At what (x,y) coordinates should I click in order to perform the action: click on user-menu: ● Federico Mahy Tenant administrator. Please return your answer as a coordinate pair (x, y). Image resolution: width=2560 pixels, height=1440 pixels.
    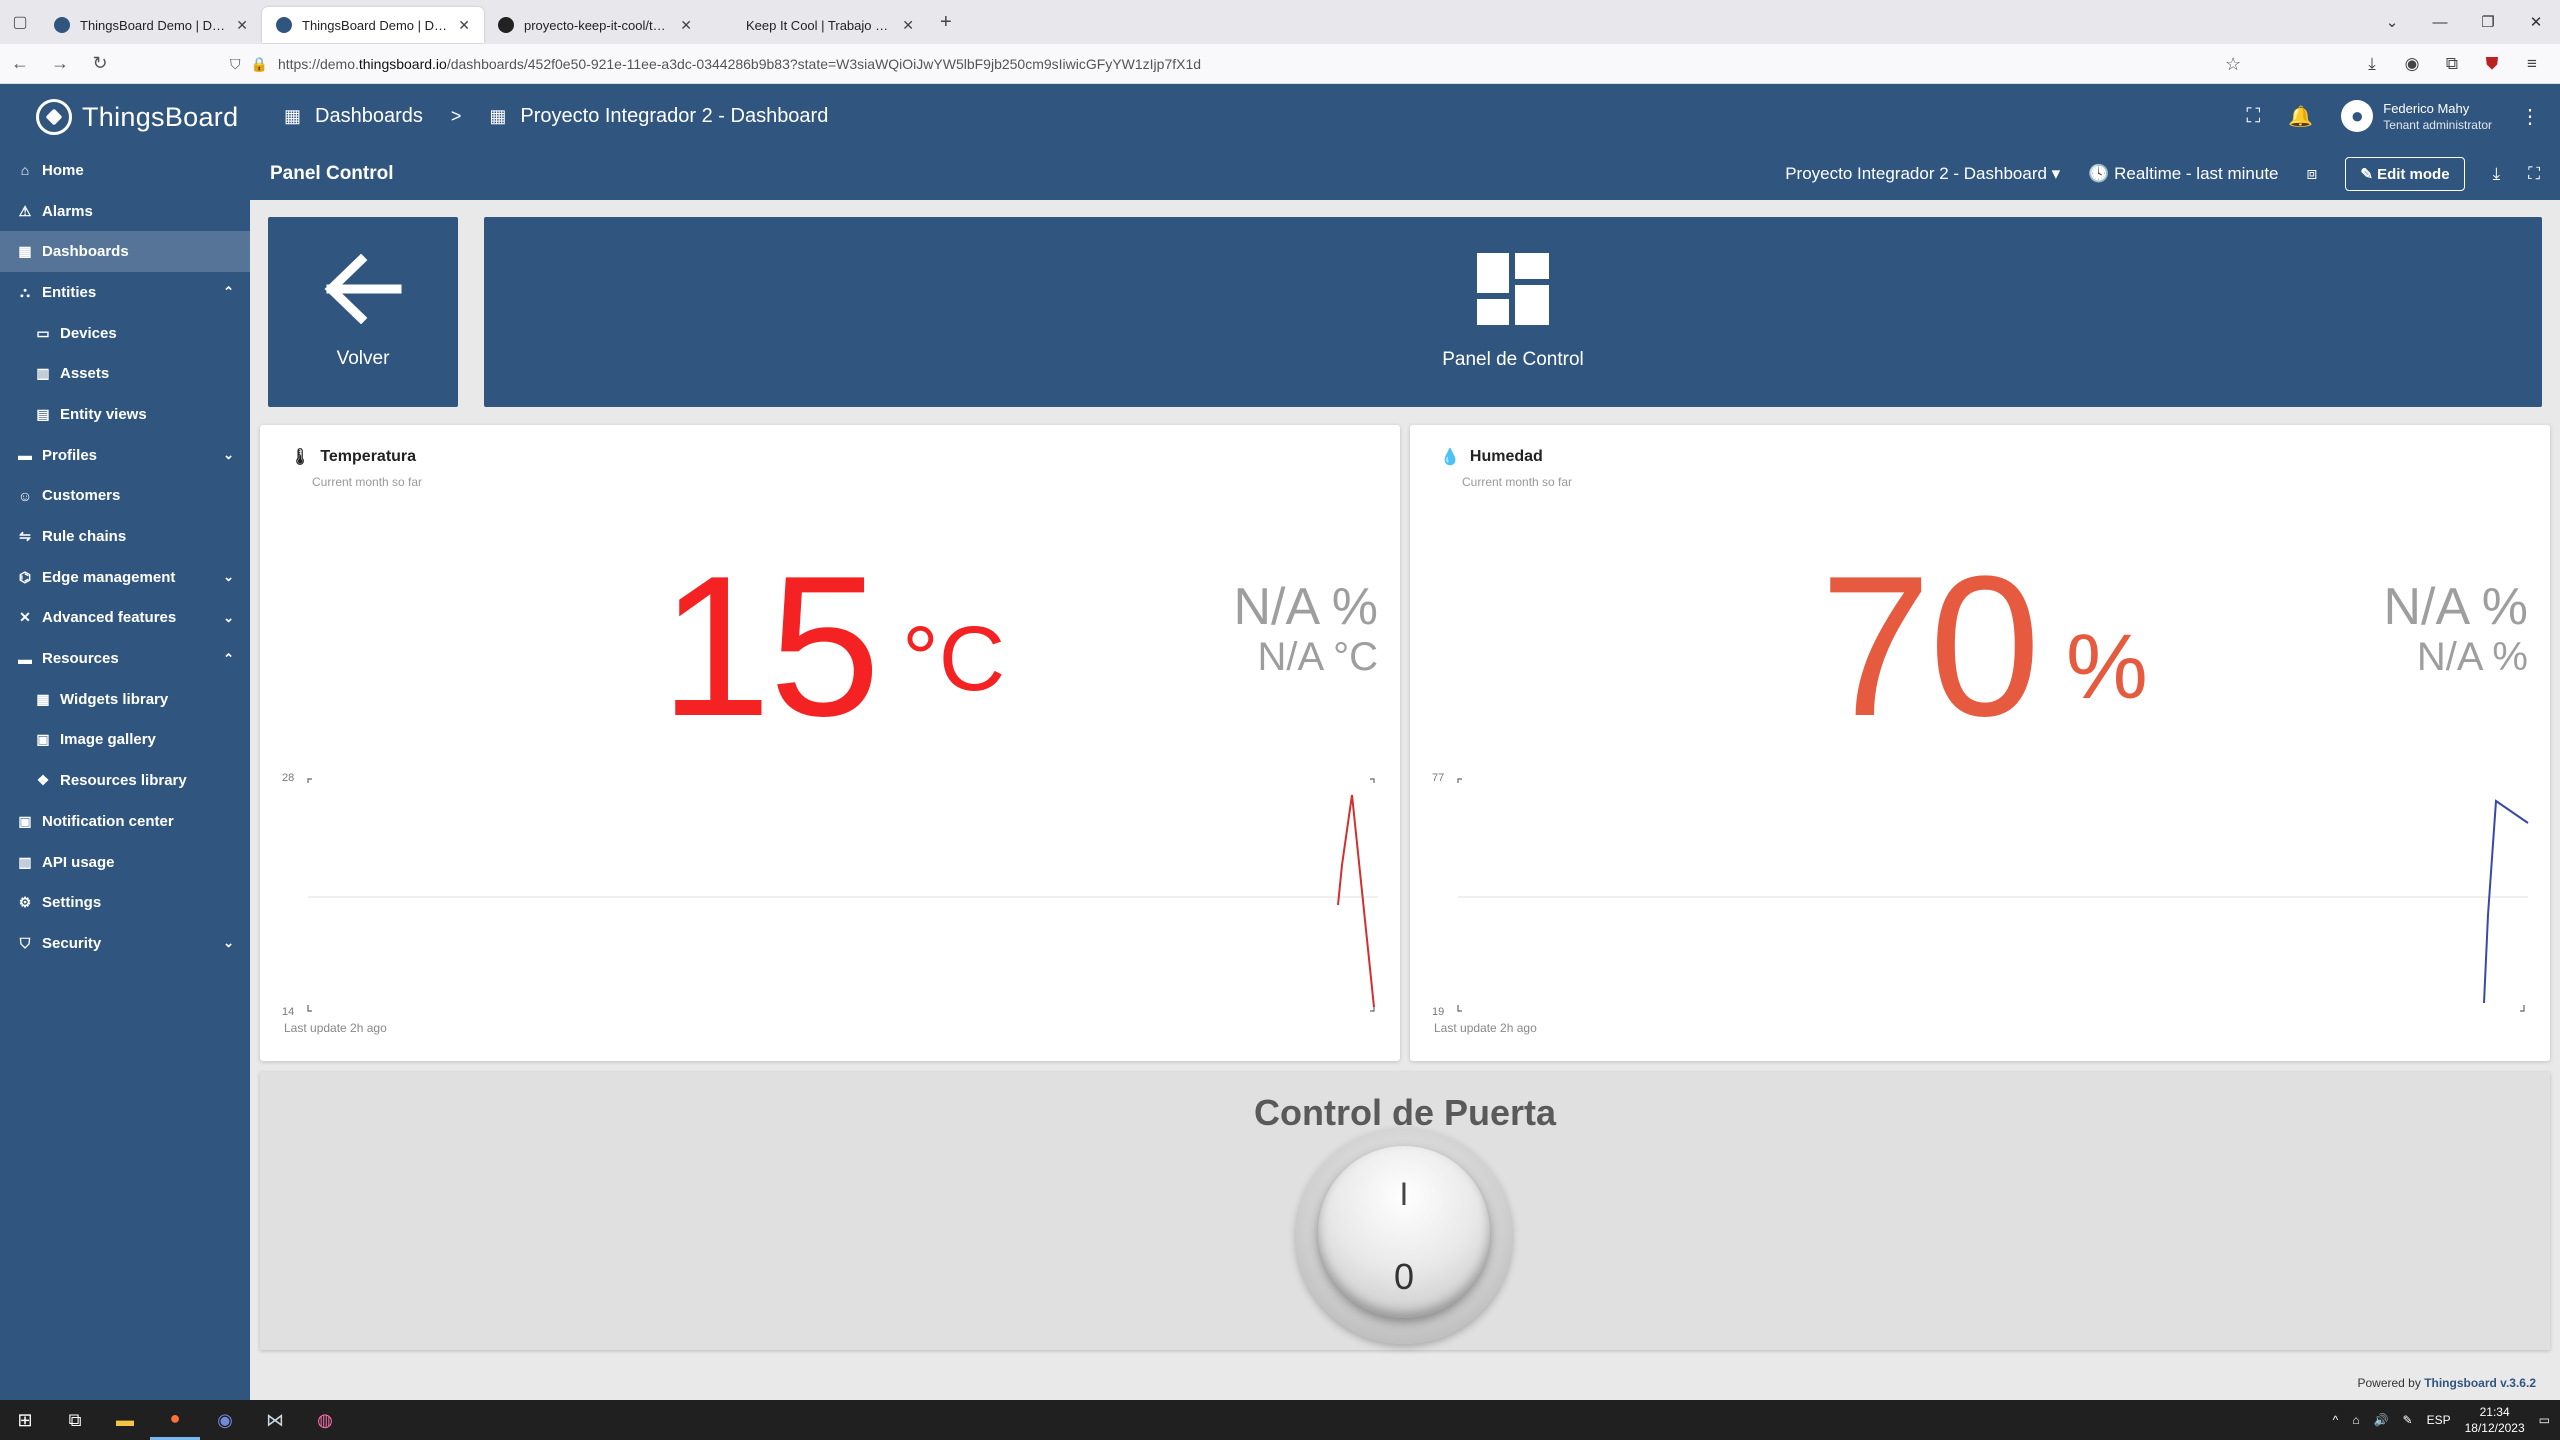
    Looking at the image, I should click on (2416, 116).